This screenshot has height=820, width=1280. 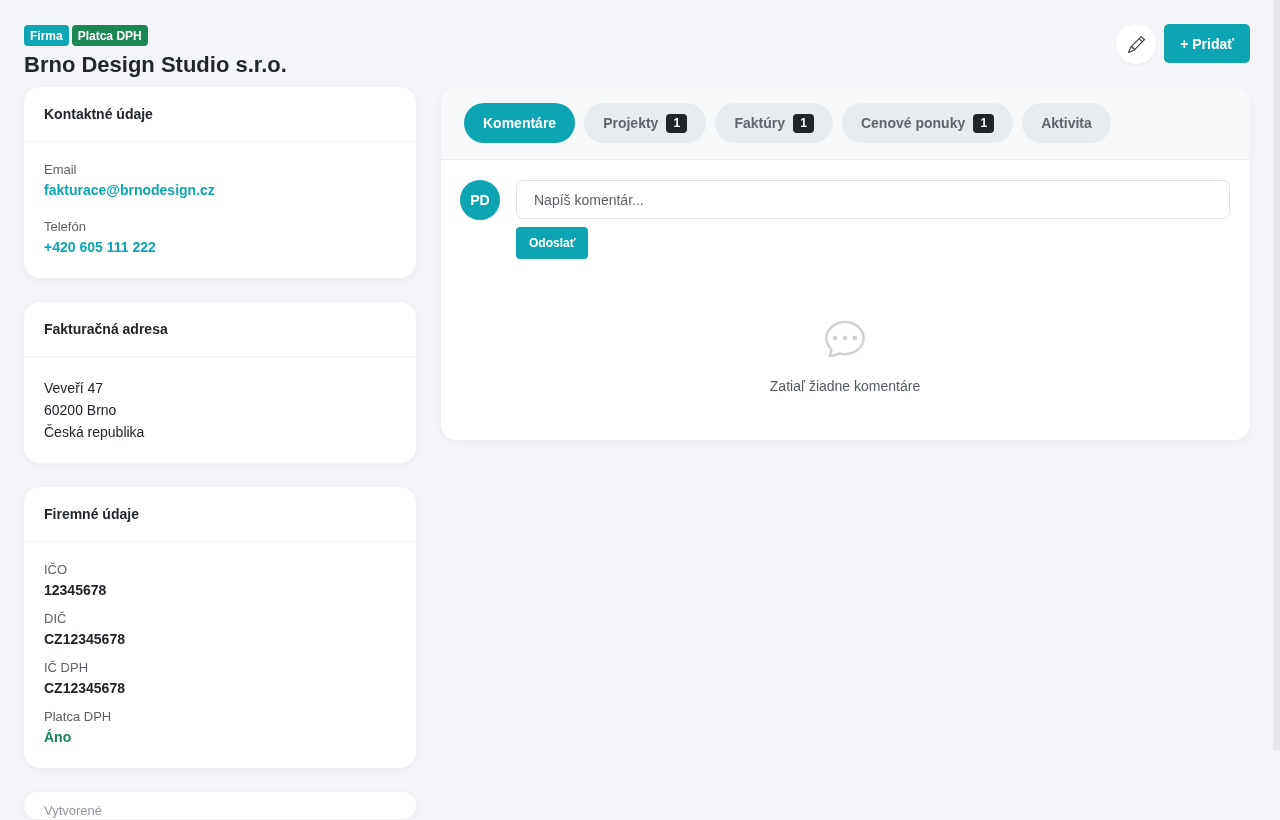 I want to click on edit-button, so click(x=1136, y=44).